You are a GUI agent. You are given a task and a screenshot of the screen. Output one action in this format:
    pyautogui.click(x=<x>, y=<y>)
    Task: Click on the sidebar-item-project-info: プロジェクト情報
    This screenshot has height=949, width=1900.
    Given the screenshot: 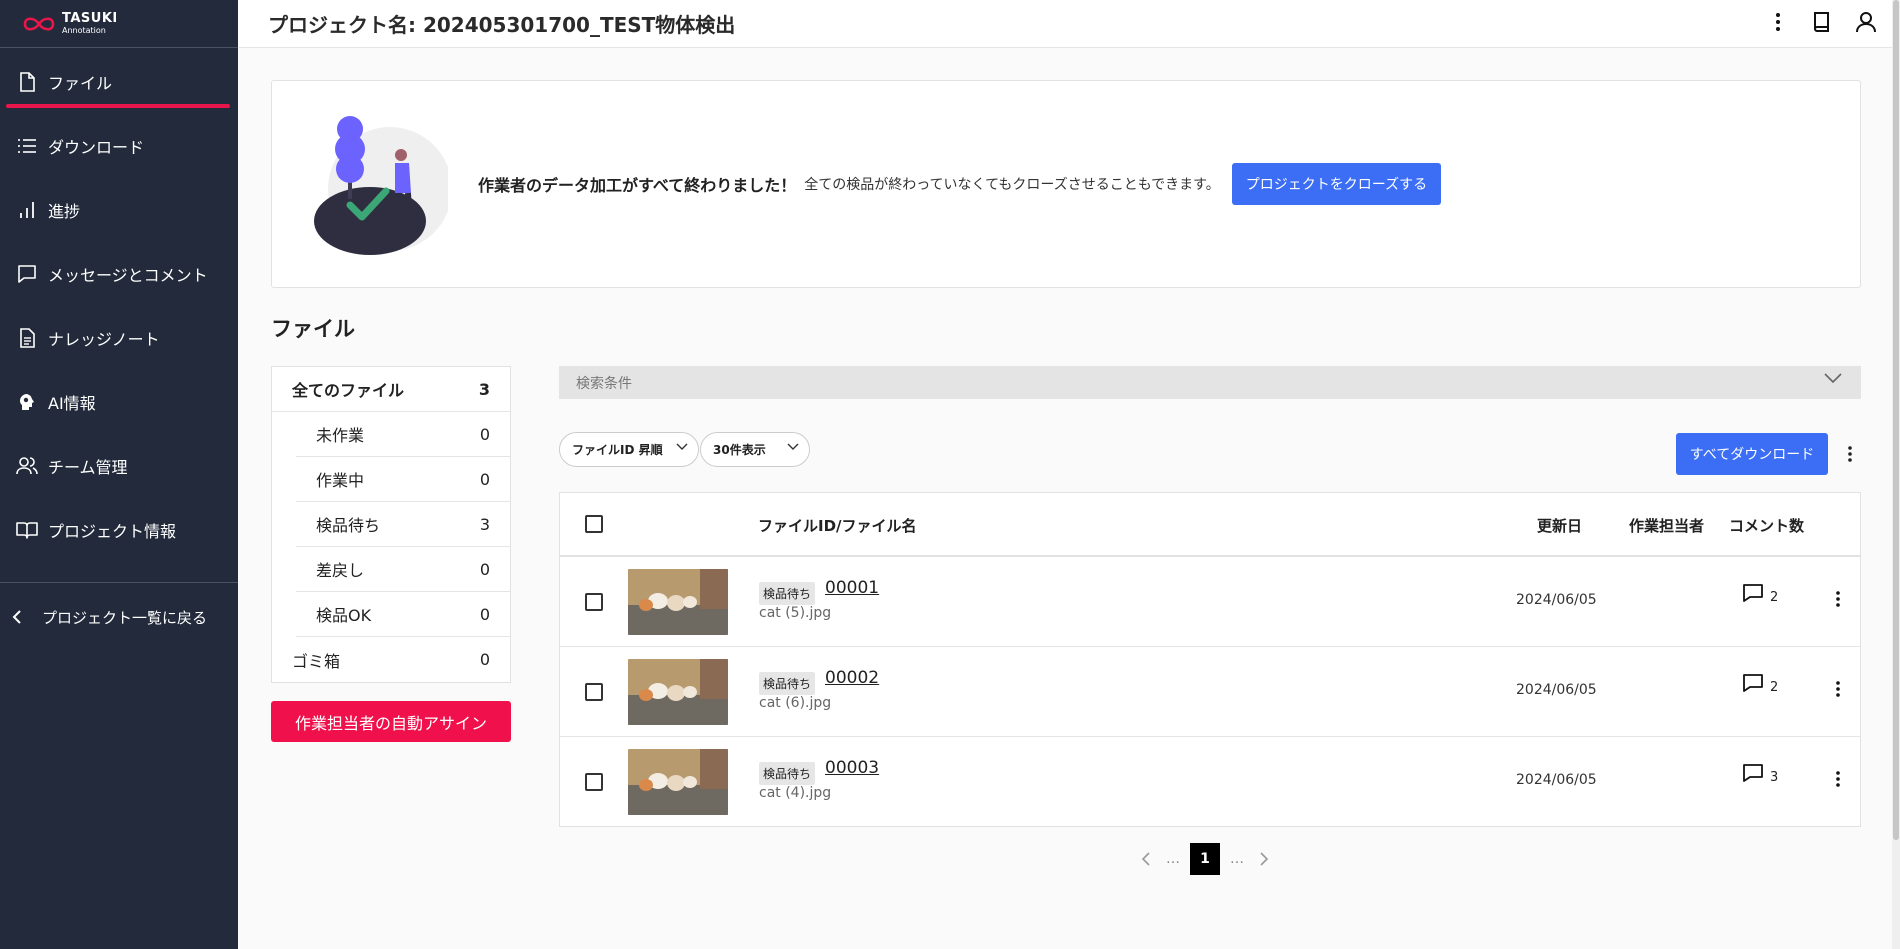 What is the action you would take?
    pyautogui.click(x=119, y=530)
    